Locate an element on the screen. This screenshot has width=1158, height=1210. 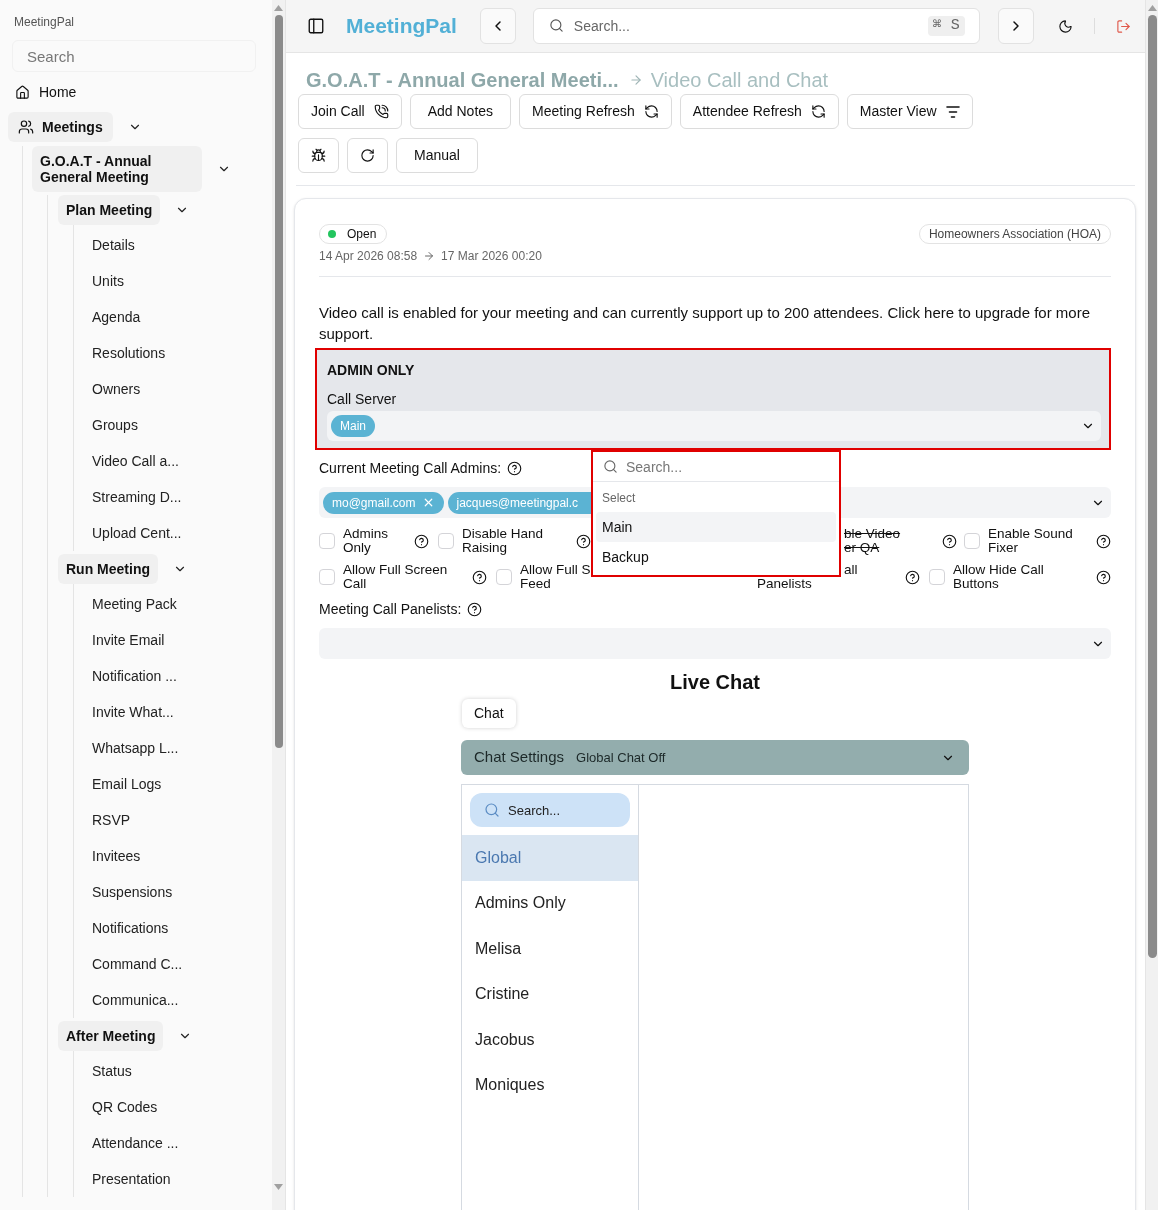
option-label: ble Video is located at coordinates (872, 534).